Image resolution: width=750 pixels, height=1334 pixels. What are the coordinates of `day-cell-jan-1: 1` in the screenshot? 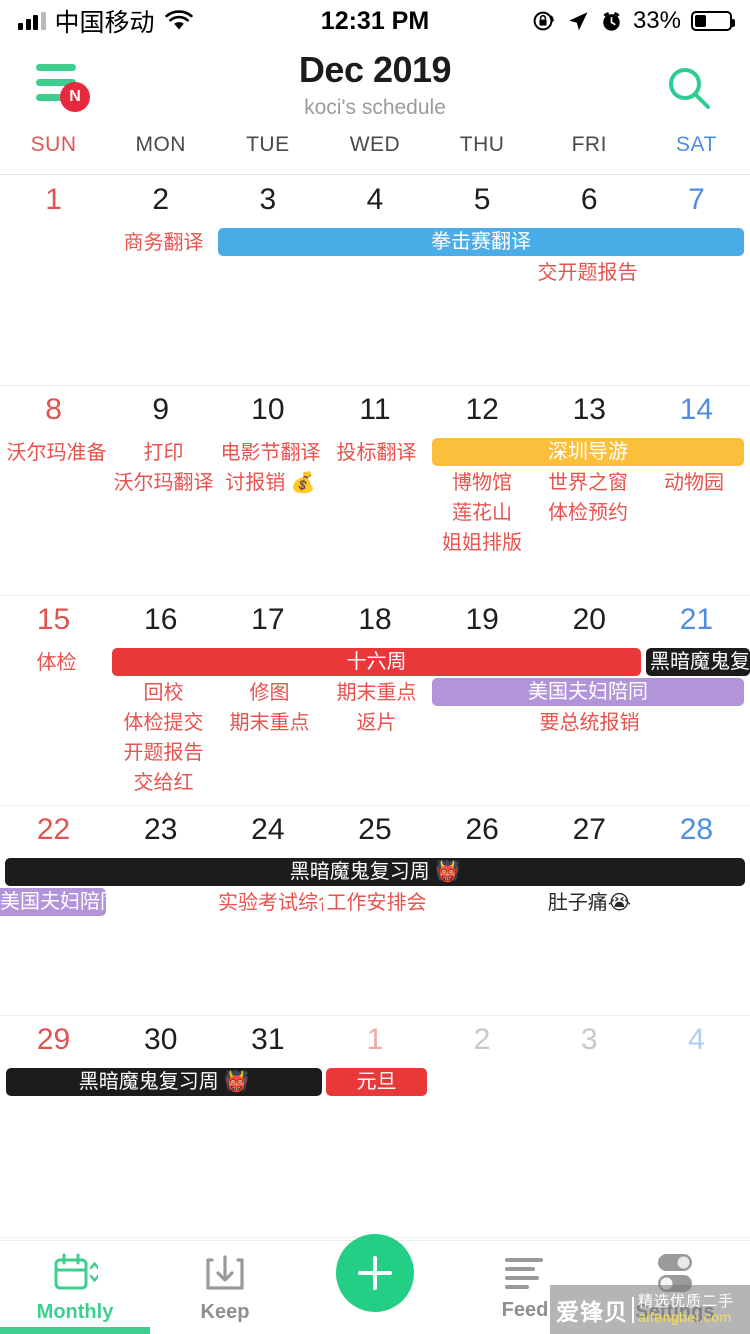 It's located at (374, 1040).